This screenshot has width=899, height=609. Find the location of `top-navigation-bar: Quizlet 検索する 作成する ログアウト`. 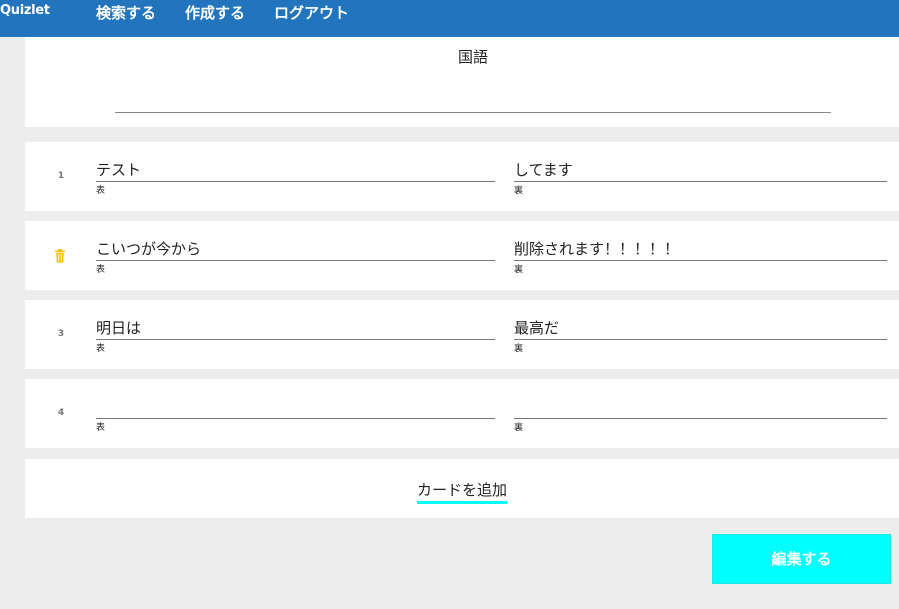

top-navigation-bar: Quizlet 検索する 作成する ログアウト is located at coordinates (449, 18).